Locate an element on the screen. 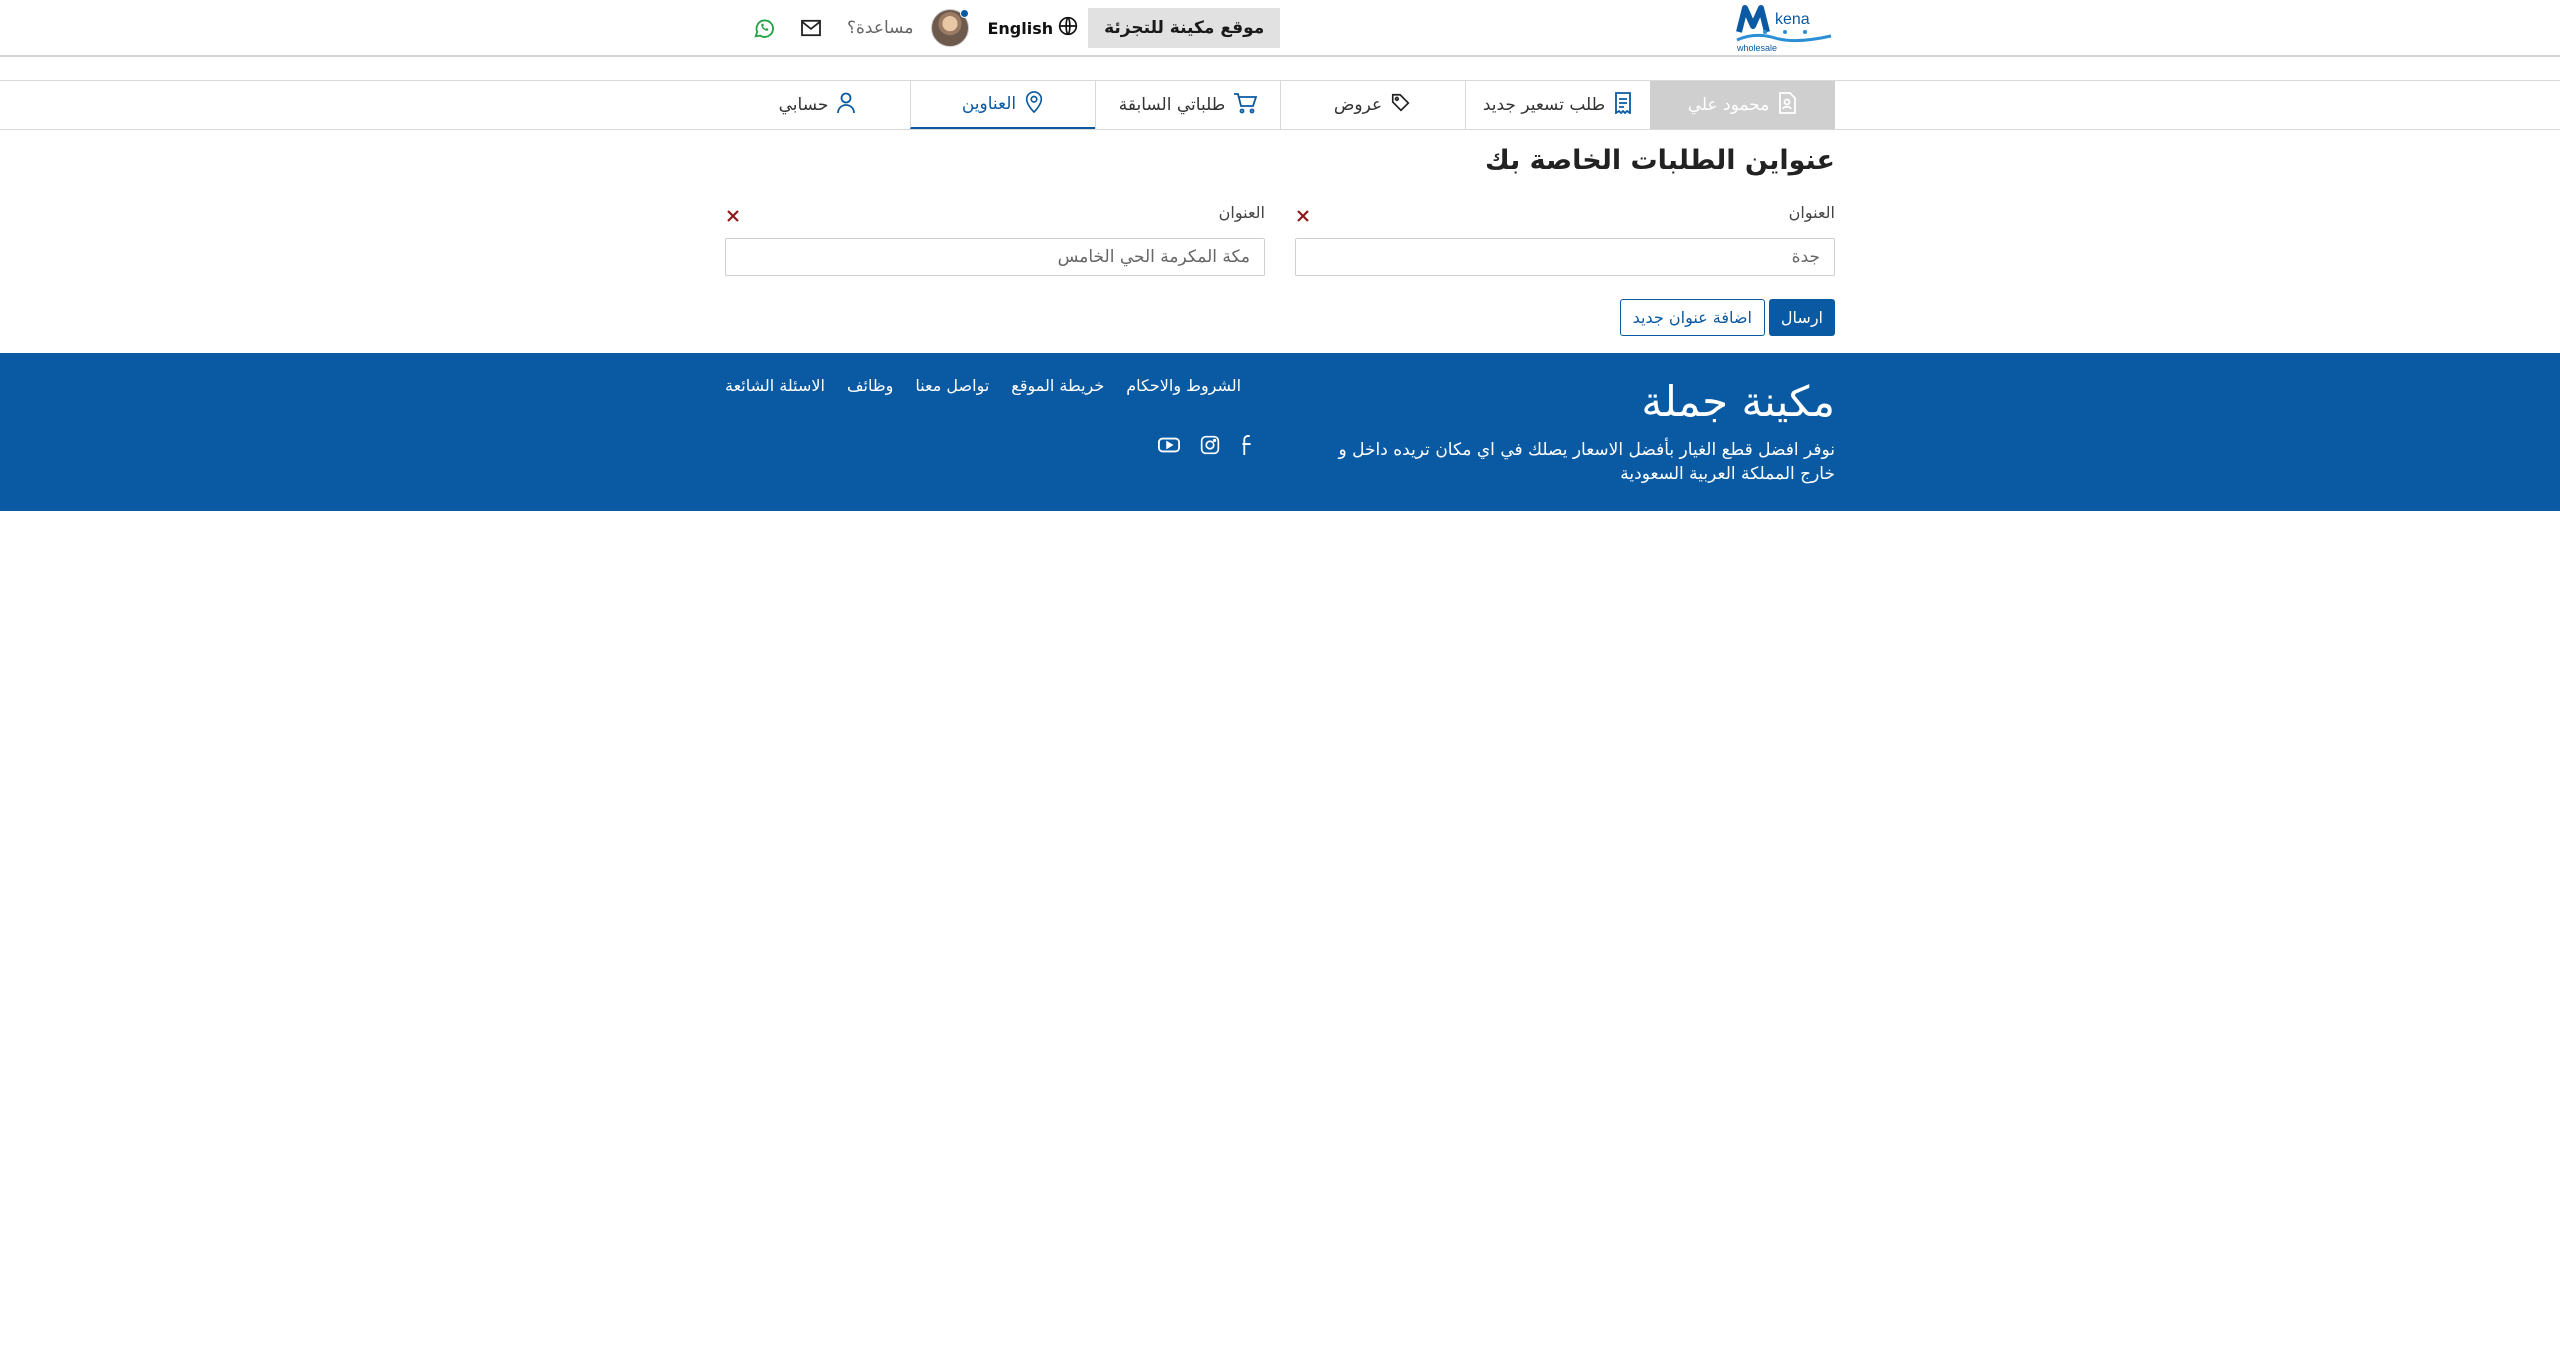  tab-label: حسابي is located at coordinates (803, 105).